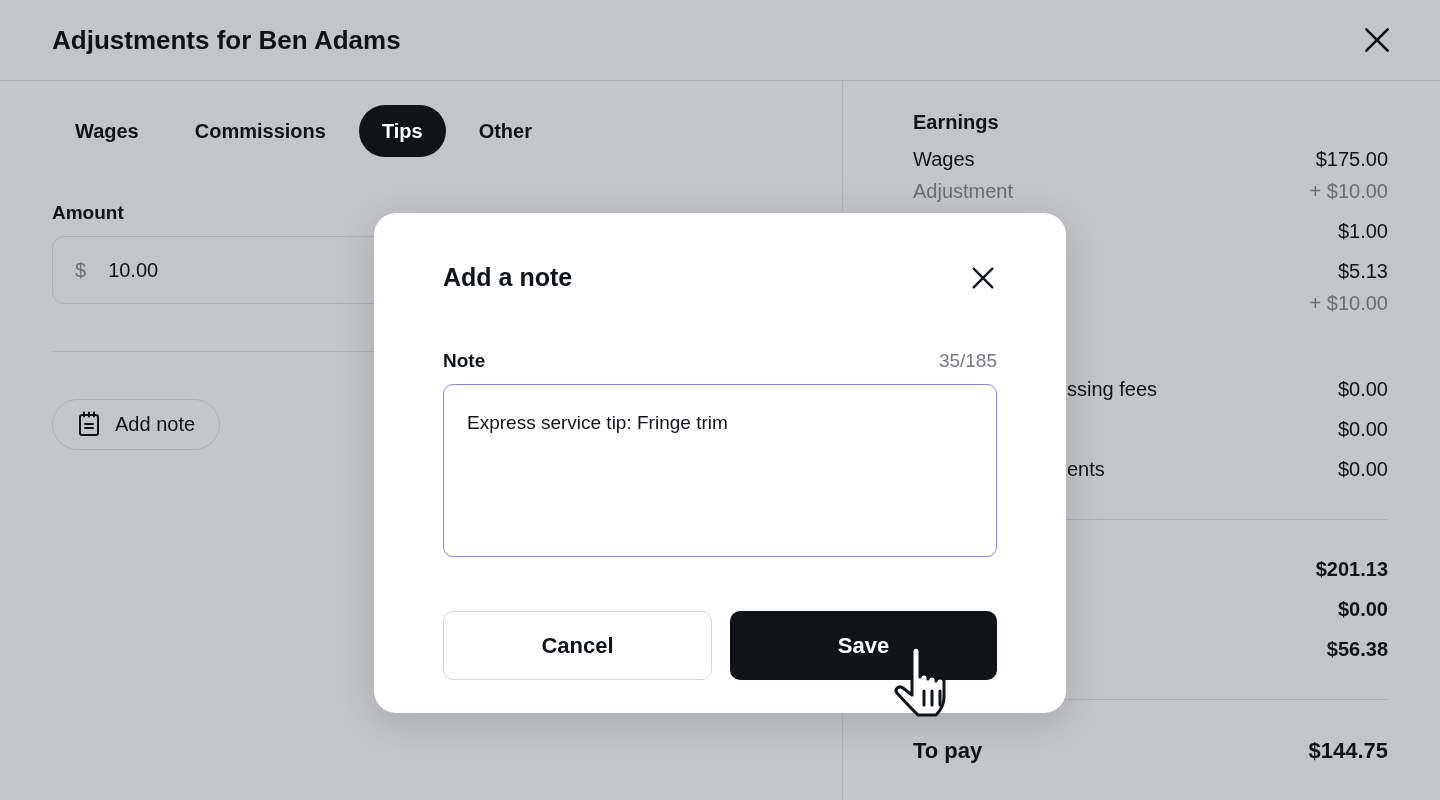 This screenshot has width=1440, height=800. Describe the element at coordinates (967, 360) in the screenshot. I see `character-counter: 35/185` at that location.